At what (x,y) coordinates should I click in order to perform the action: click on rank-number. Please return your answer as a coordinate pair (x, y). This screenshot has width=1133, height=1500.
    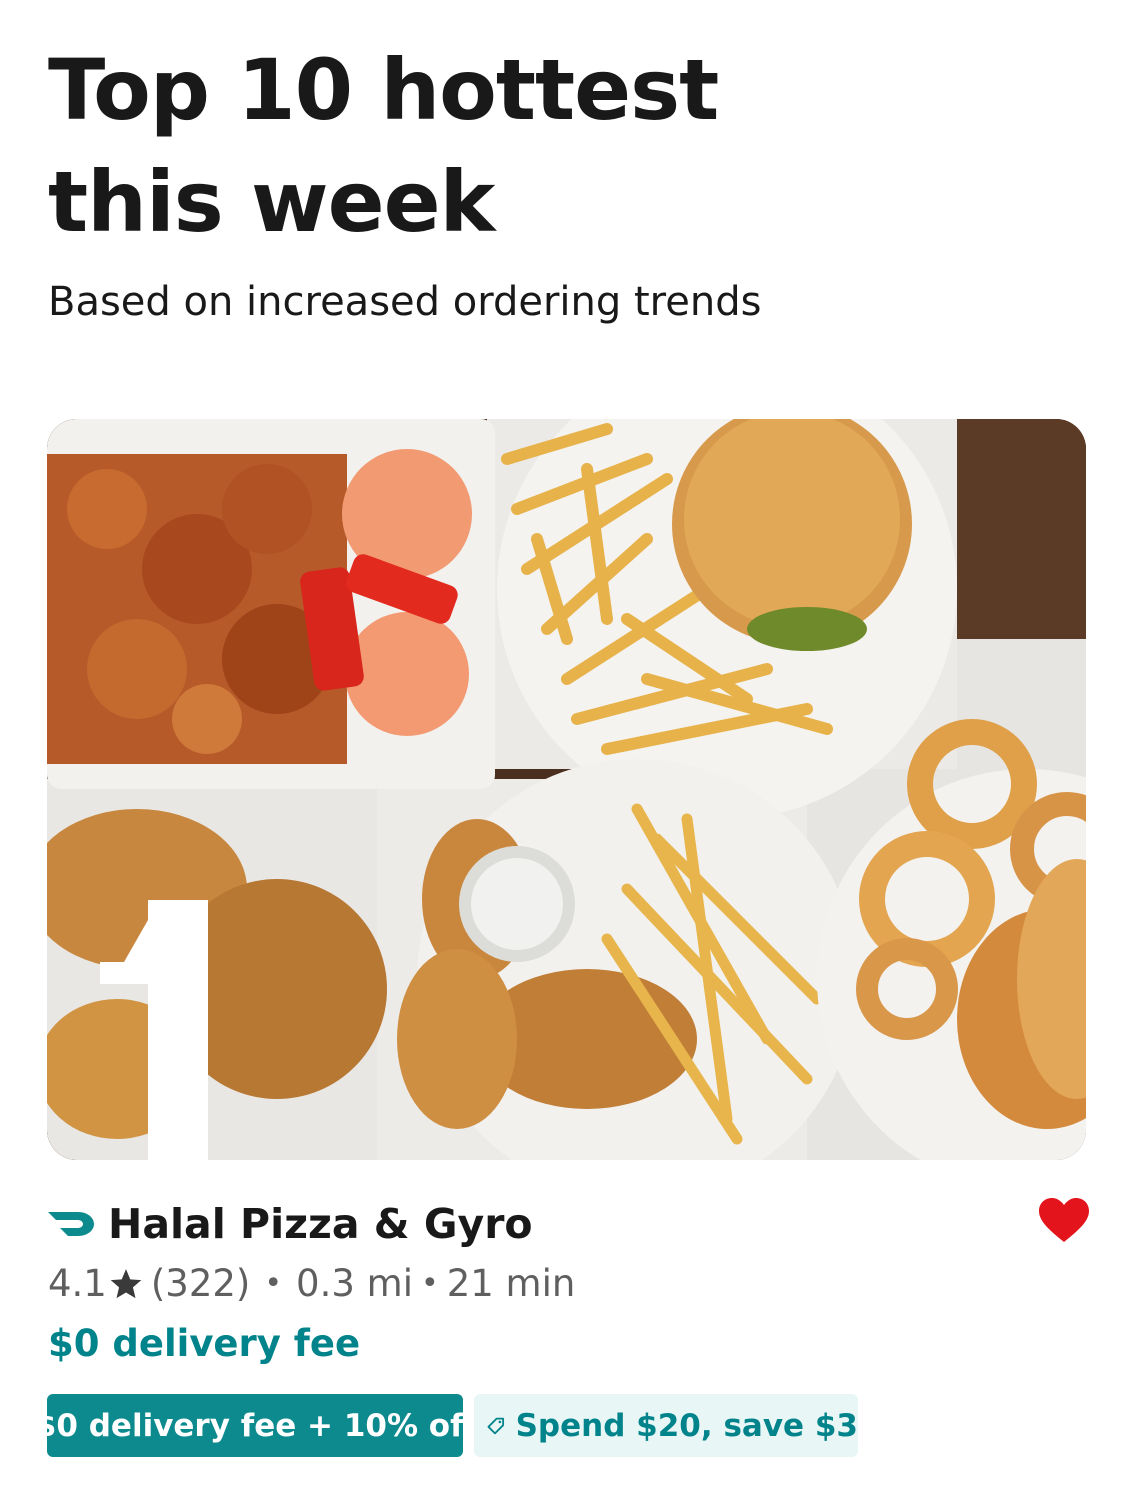
    Looking at the image, I should click on (154, 1030).